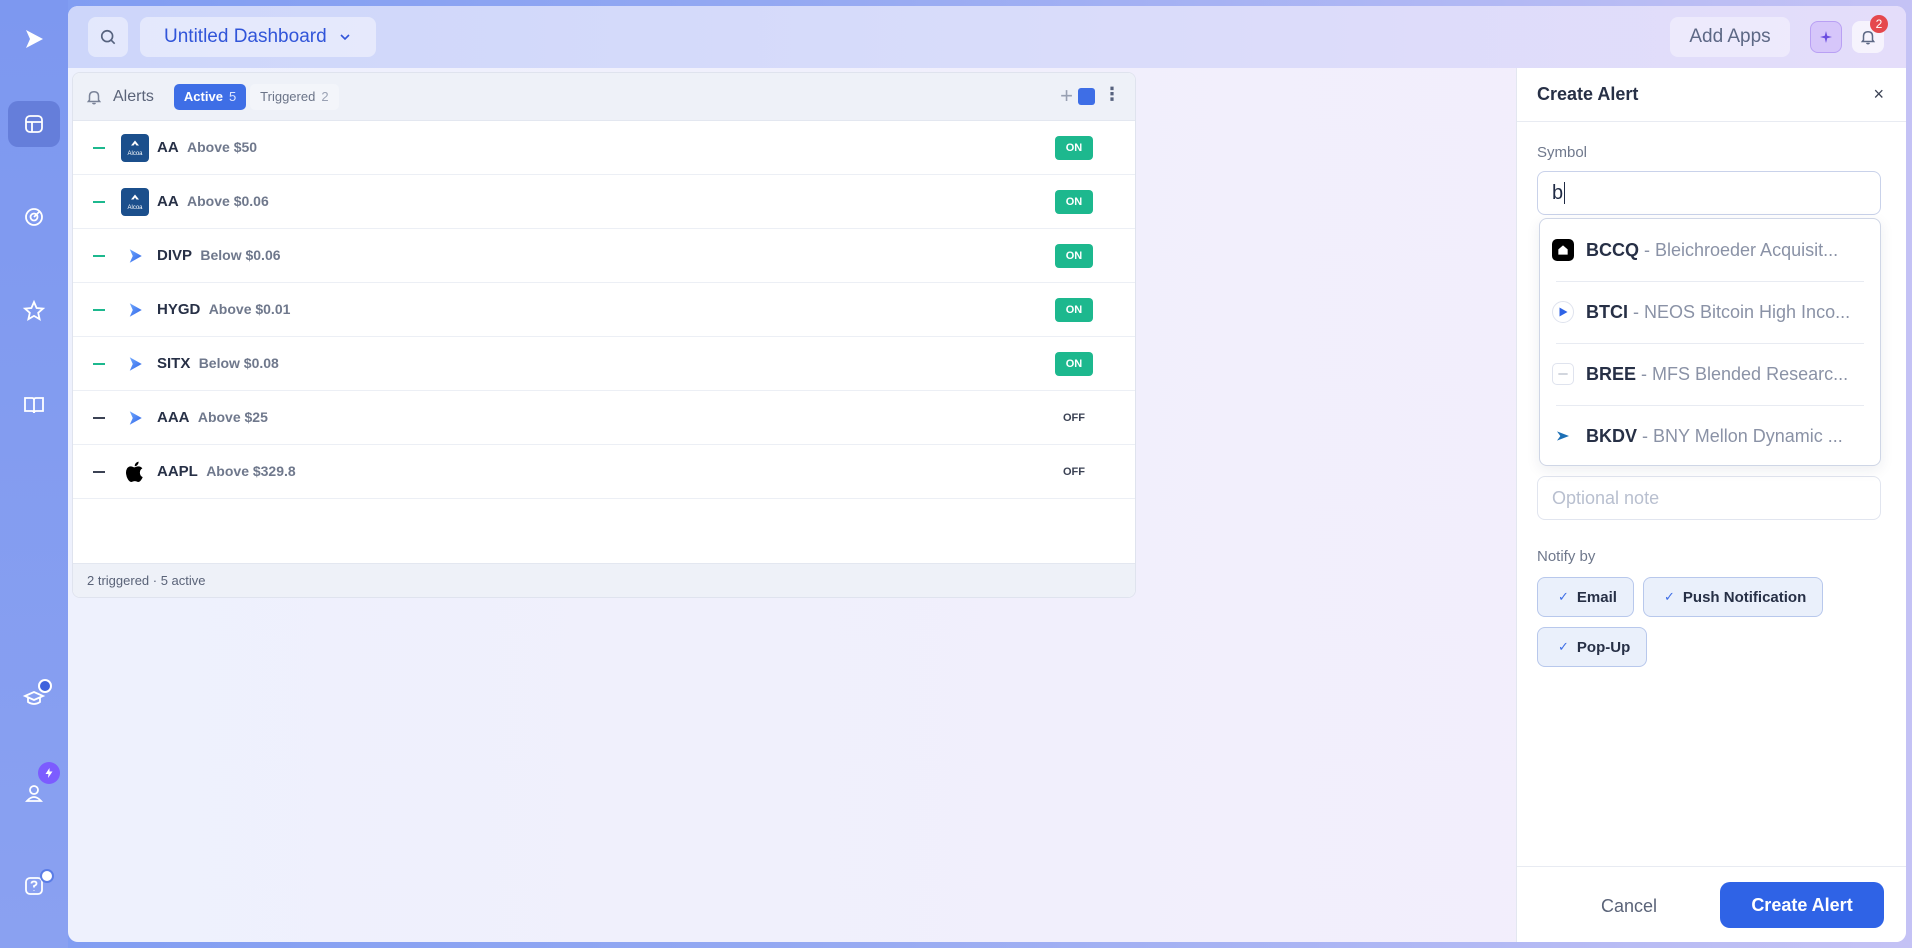 The width and height of the screenshot is (1912, 948). I want to click on bolt-icon, so click(49, 773).